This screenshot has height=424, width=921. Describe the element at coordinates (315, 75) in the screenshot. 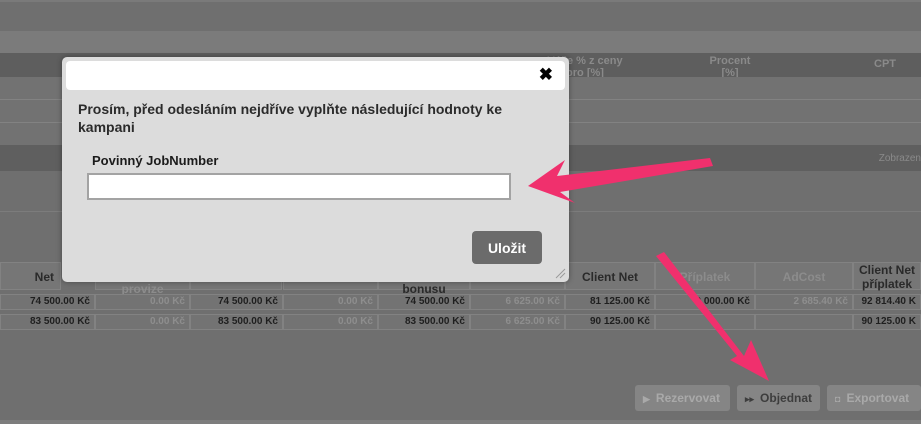

I see `modal-titlebar: ✖` at that location.